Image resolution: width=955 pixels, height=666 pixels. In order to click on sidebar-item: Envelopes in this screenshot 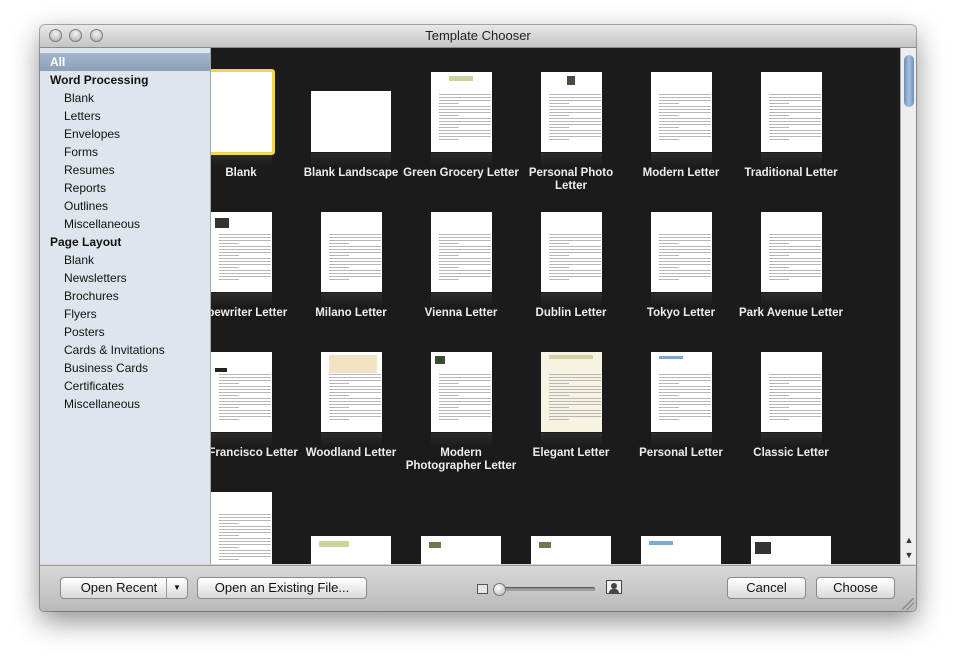, I will do `click(125, 134)`.